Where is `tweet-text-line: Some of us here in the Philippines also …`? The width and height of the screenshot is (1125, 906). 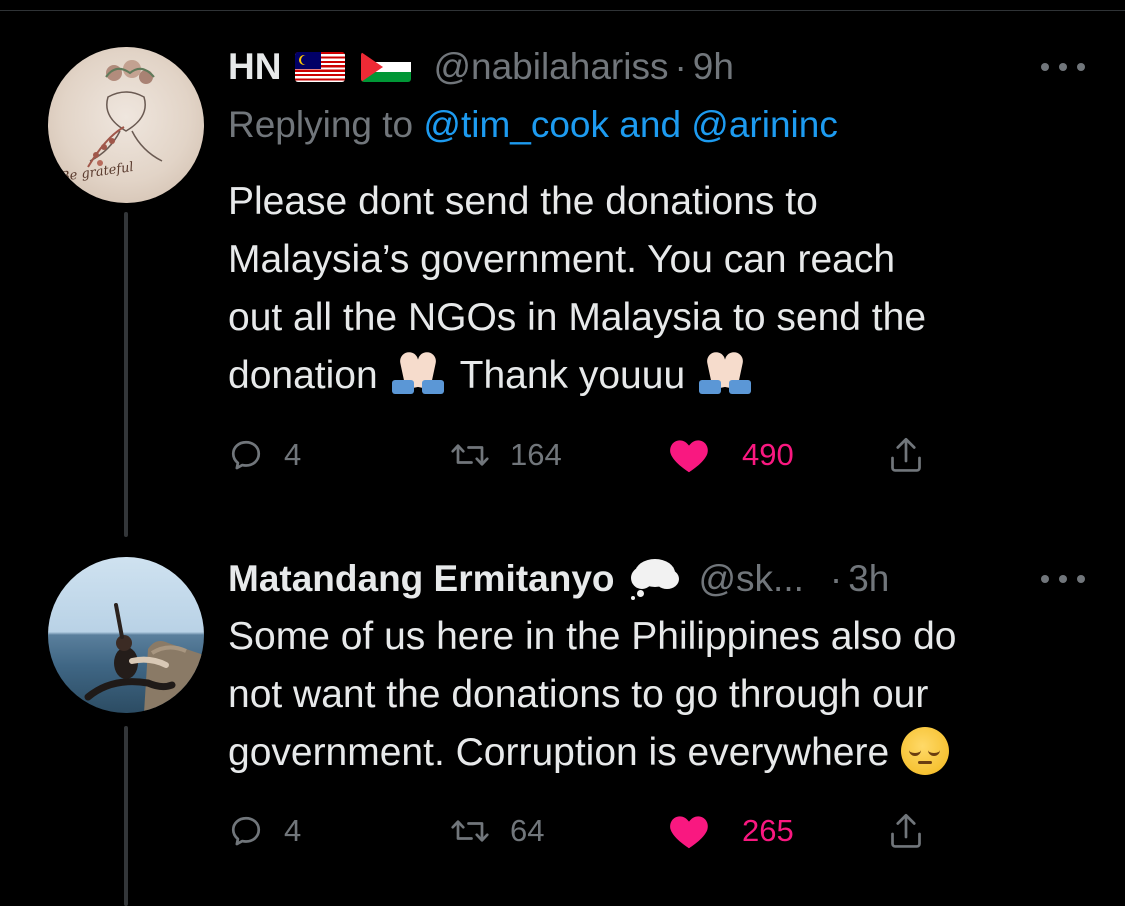 tweet-text-line: Some of us here in the Philippines also … is located at coordinates (592, 636).